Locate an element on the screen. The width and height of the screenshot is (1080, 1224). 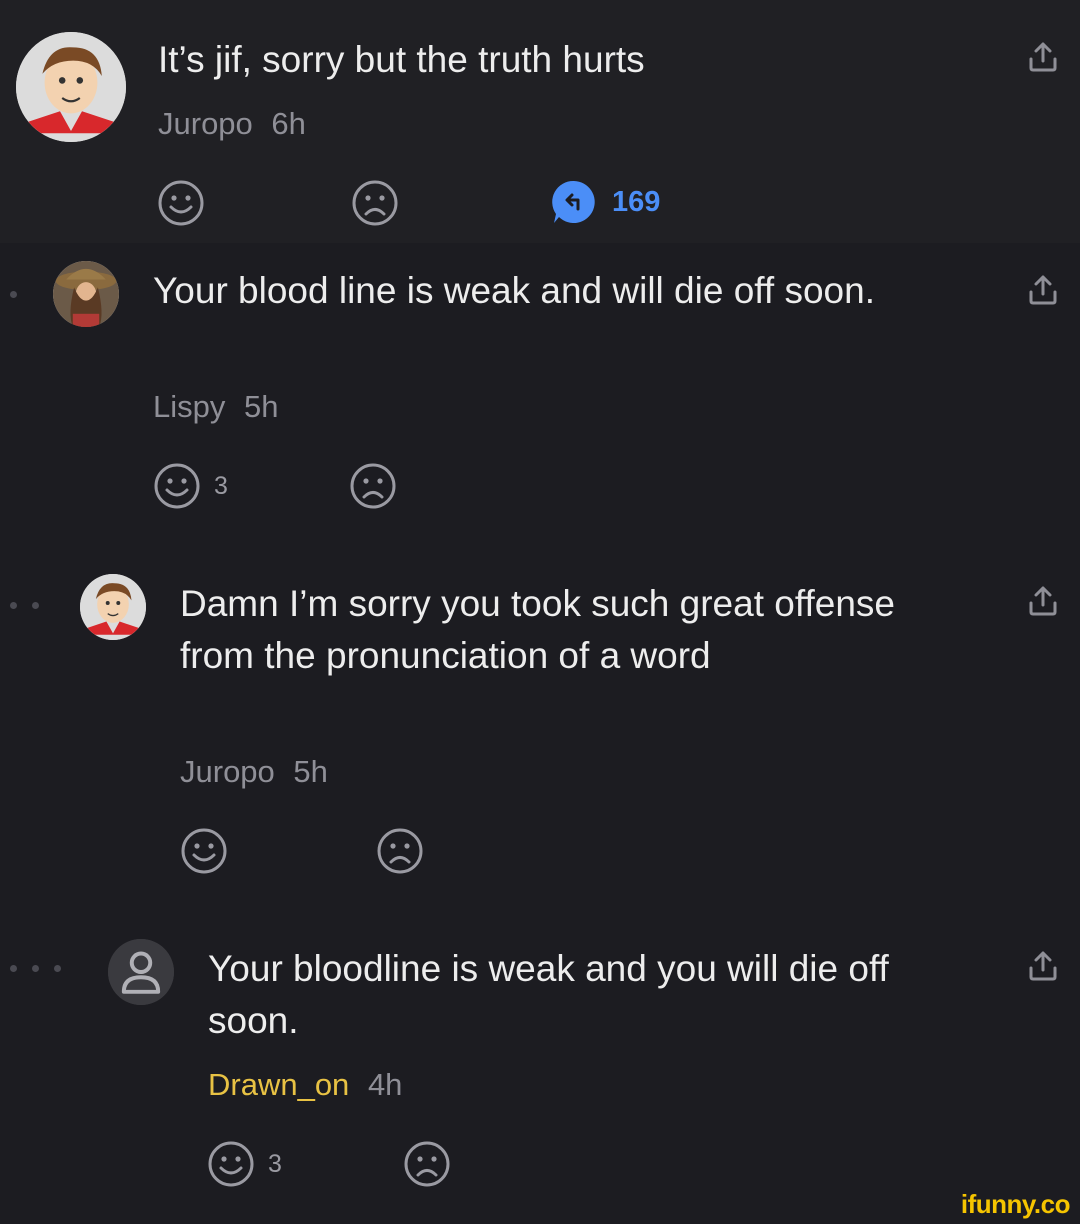
reply-count: 169 is located at coordinates (636, 201).